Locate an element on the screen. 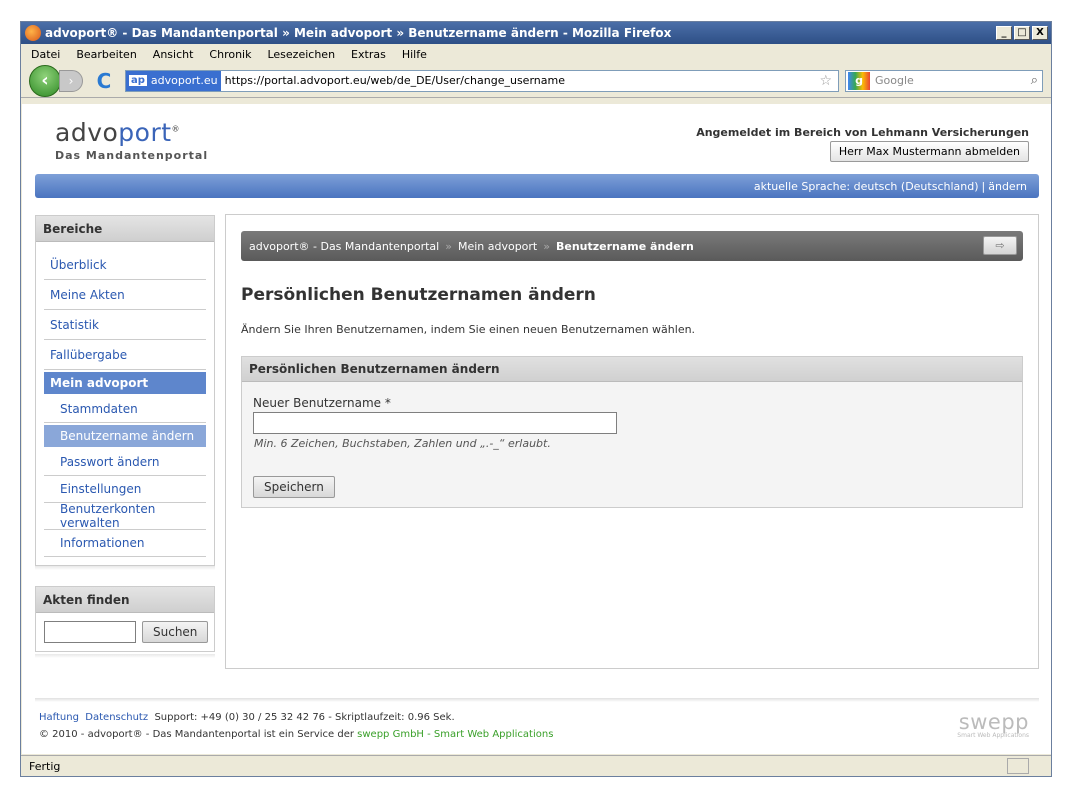  web-search-box: g Google ⌕ is located at coordinates (944, 80).